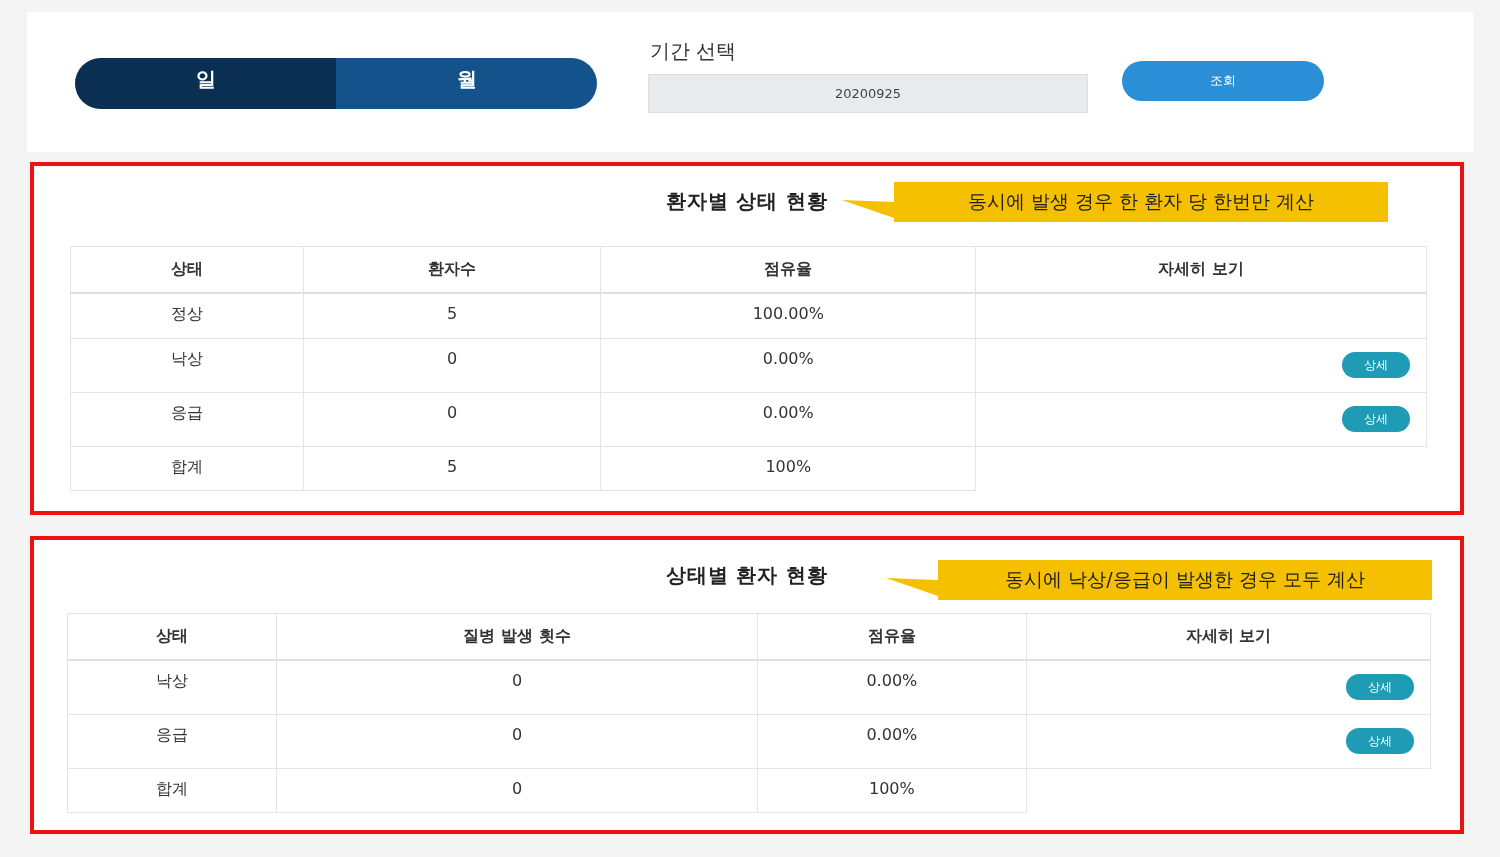 This screenshot has height=857, width=1500. I want to click on column-header: 질병 발생 횟수, so click(517, 637).